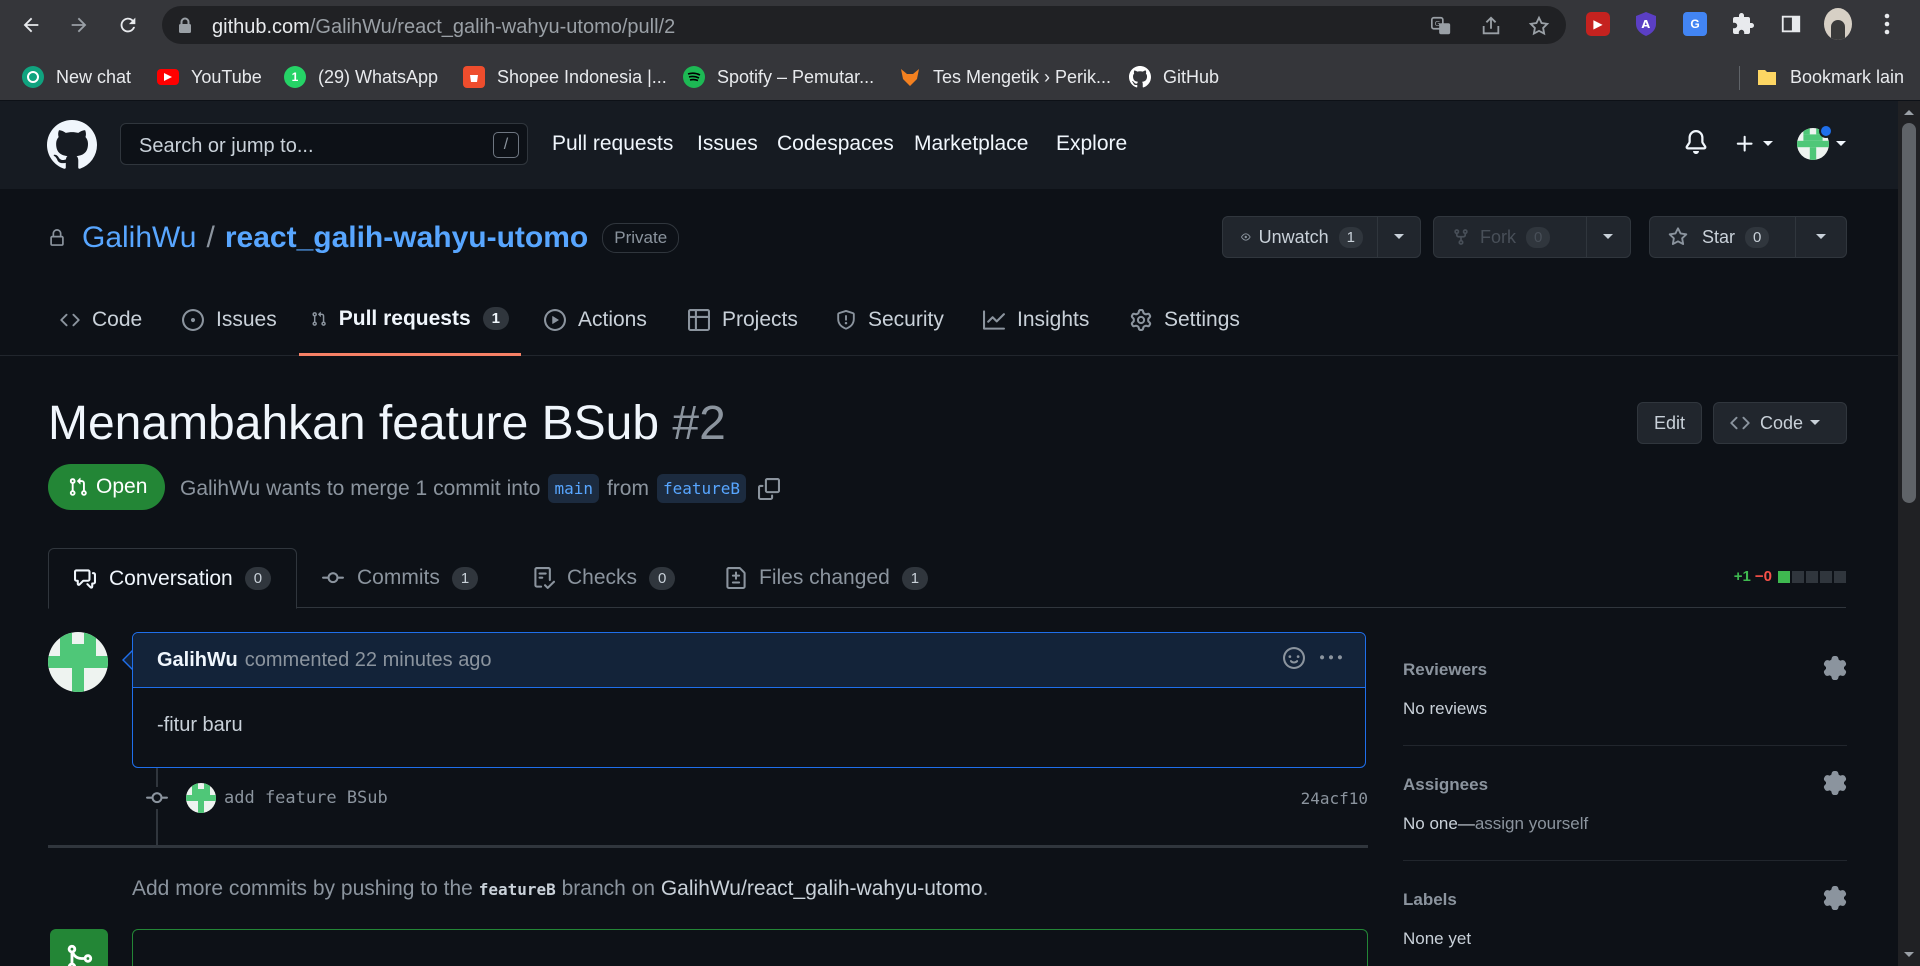 The height and width of the screenshot is (966, 1920). What do you see at coordinates (1887, 24) in the screenshot?
I see `chrome-menu-icon` at bounding box center [1887, 24].